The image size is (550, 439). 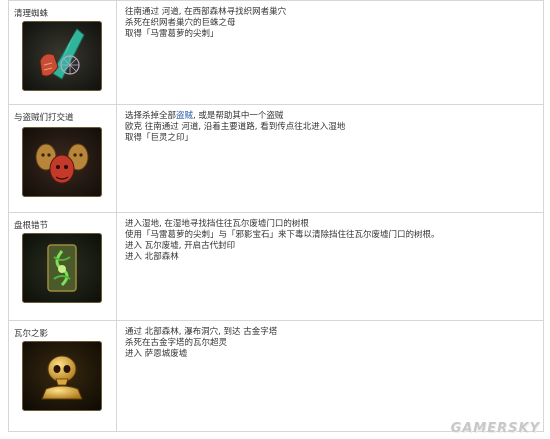 I want to click on quest-title: 盘根错节, so click(x=31, y=226).